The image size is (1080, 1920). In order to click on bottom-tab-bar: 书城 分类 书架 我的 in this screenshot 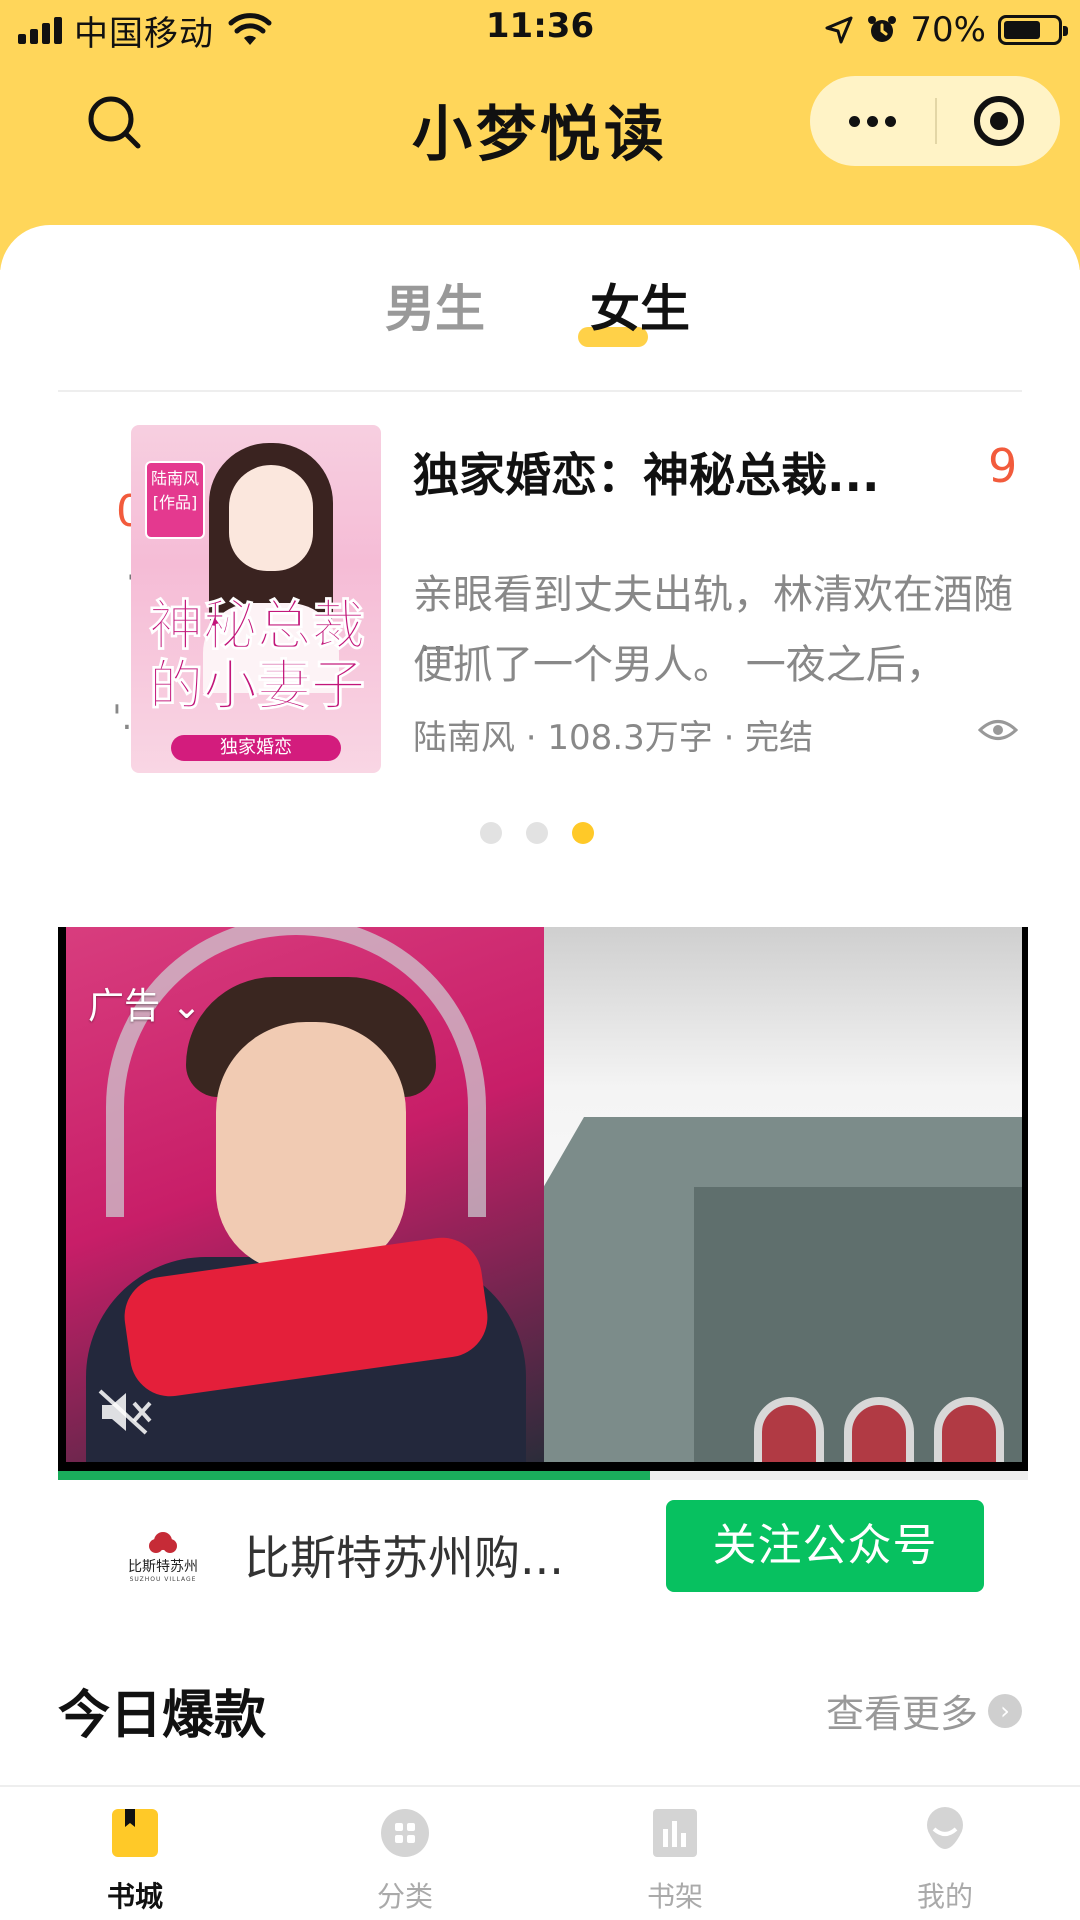, I will do `click(540, 1852)`.